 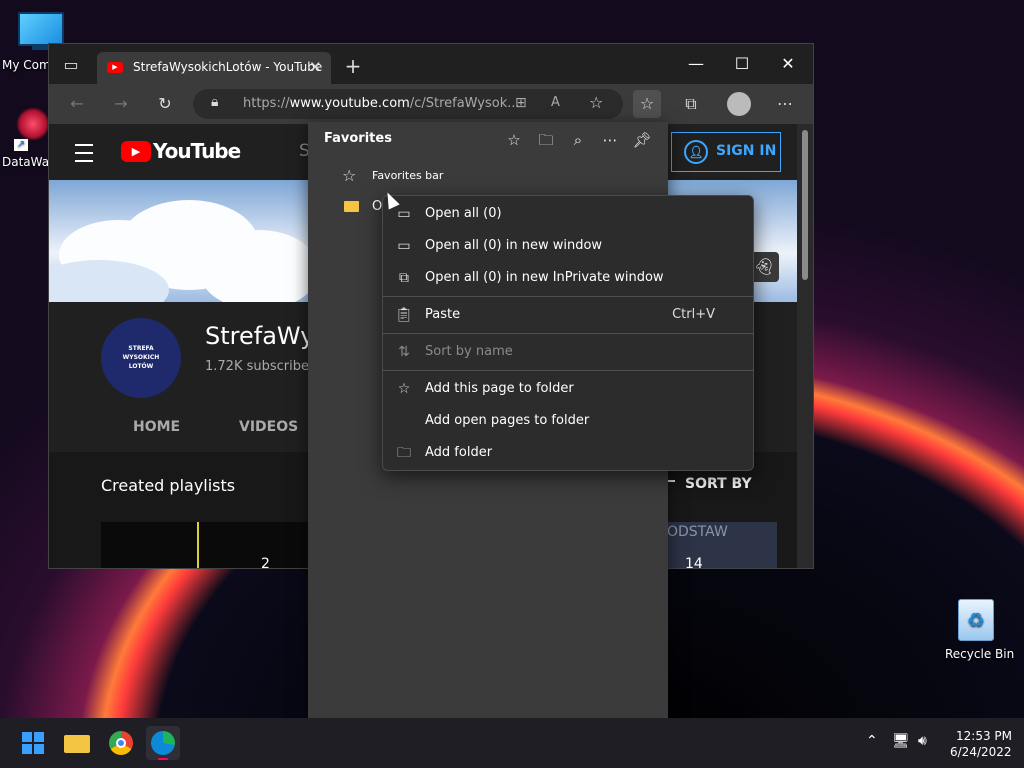 I want to click on favorites-title: Favorites, so click(x=358, y=138).